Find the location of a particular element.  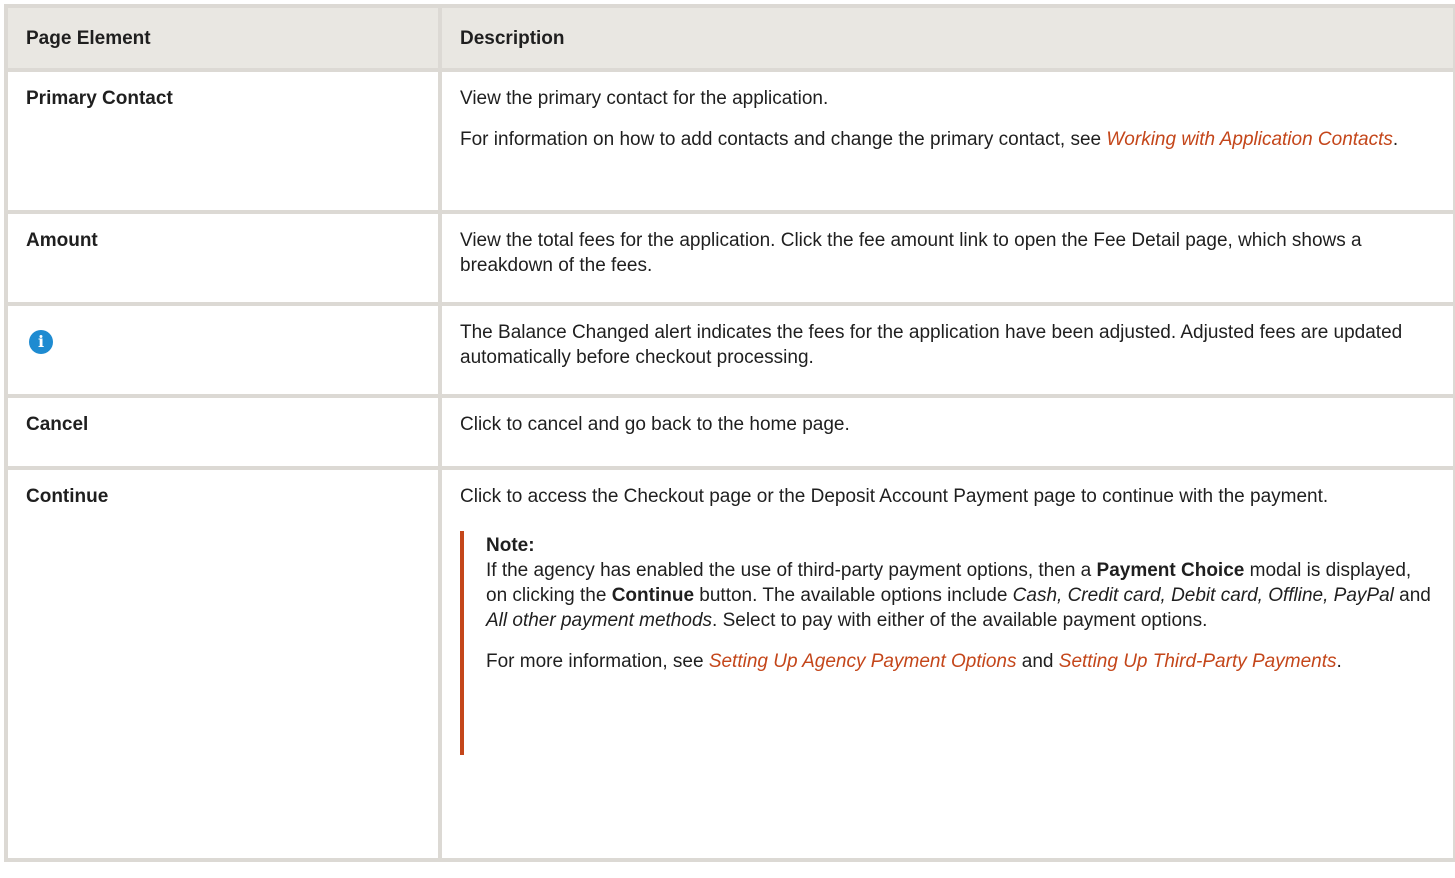

column-header-description: Description is located at coordinates (946, 38).